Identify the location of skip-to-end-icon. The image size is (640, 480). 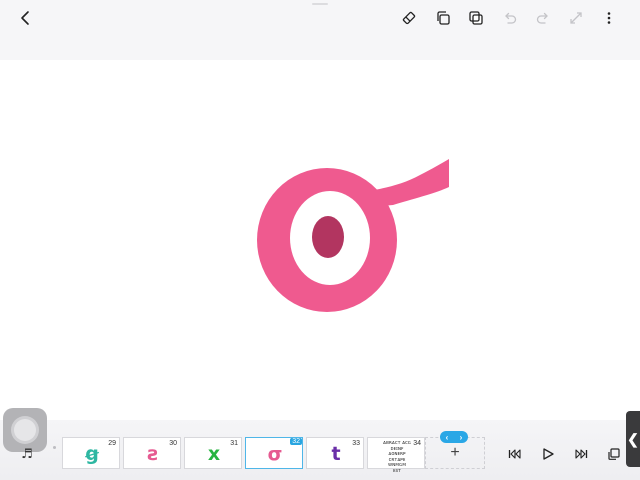
(581, 454).